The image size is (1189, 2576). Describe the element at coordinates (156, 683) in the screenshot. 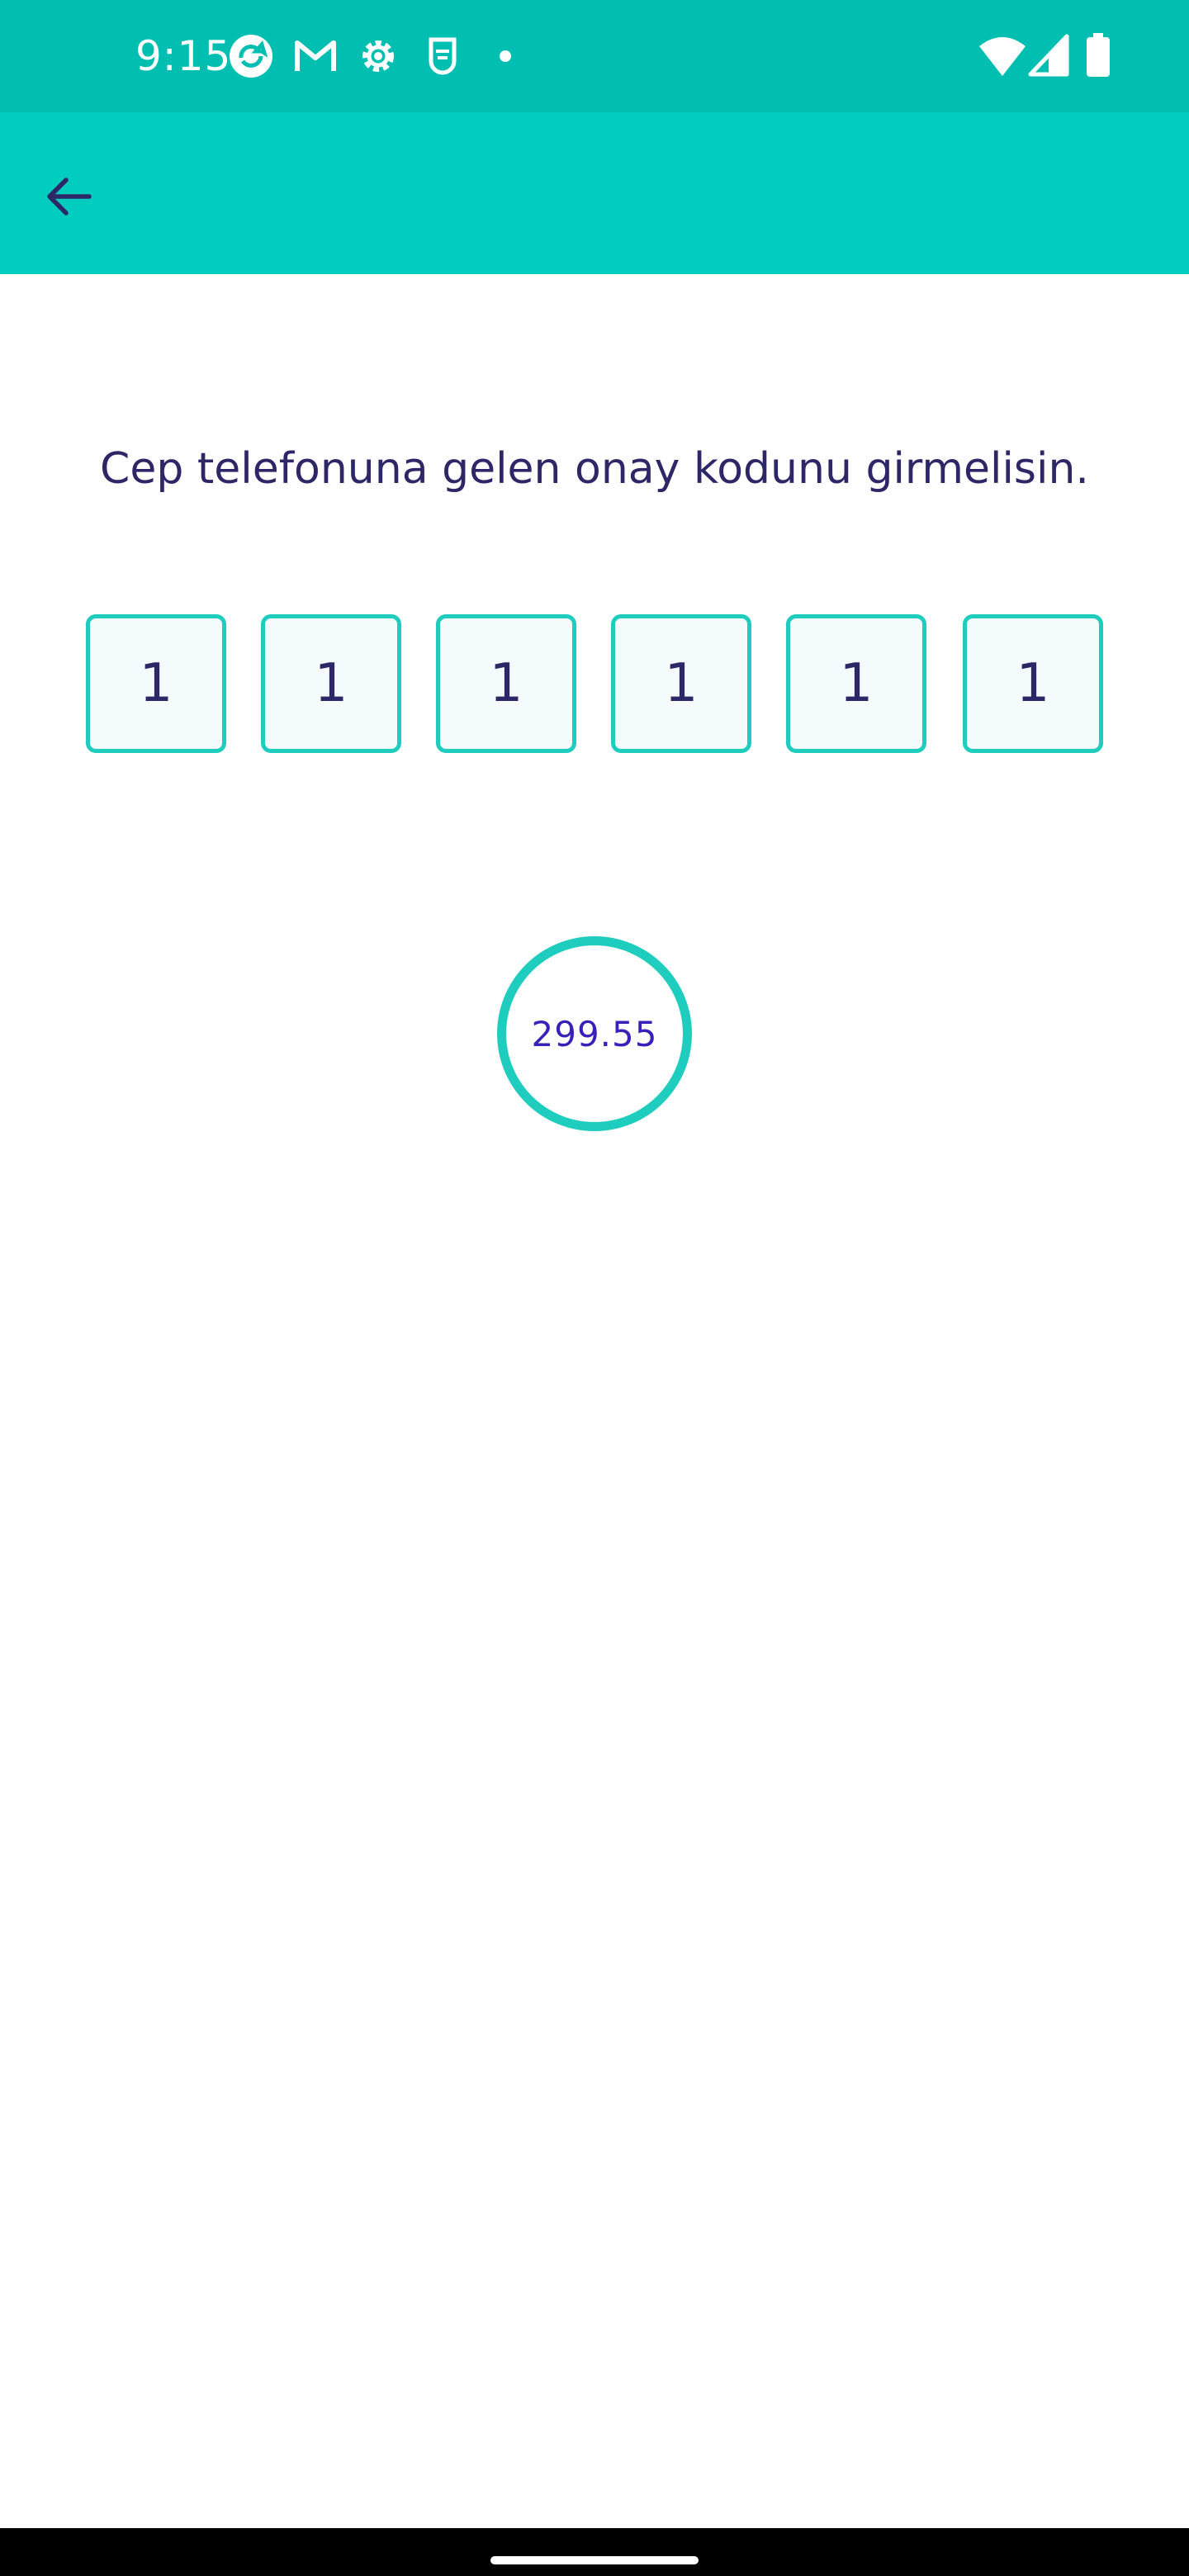

I see `code-digit-input-1: 1` at that location.